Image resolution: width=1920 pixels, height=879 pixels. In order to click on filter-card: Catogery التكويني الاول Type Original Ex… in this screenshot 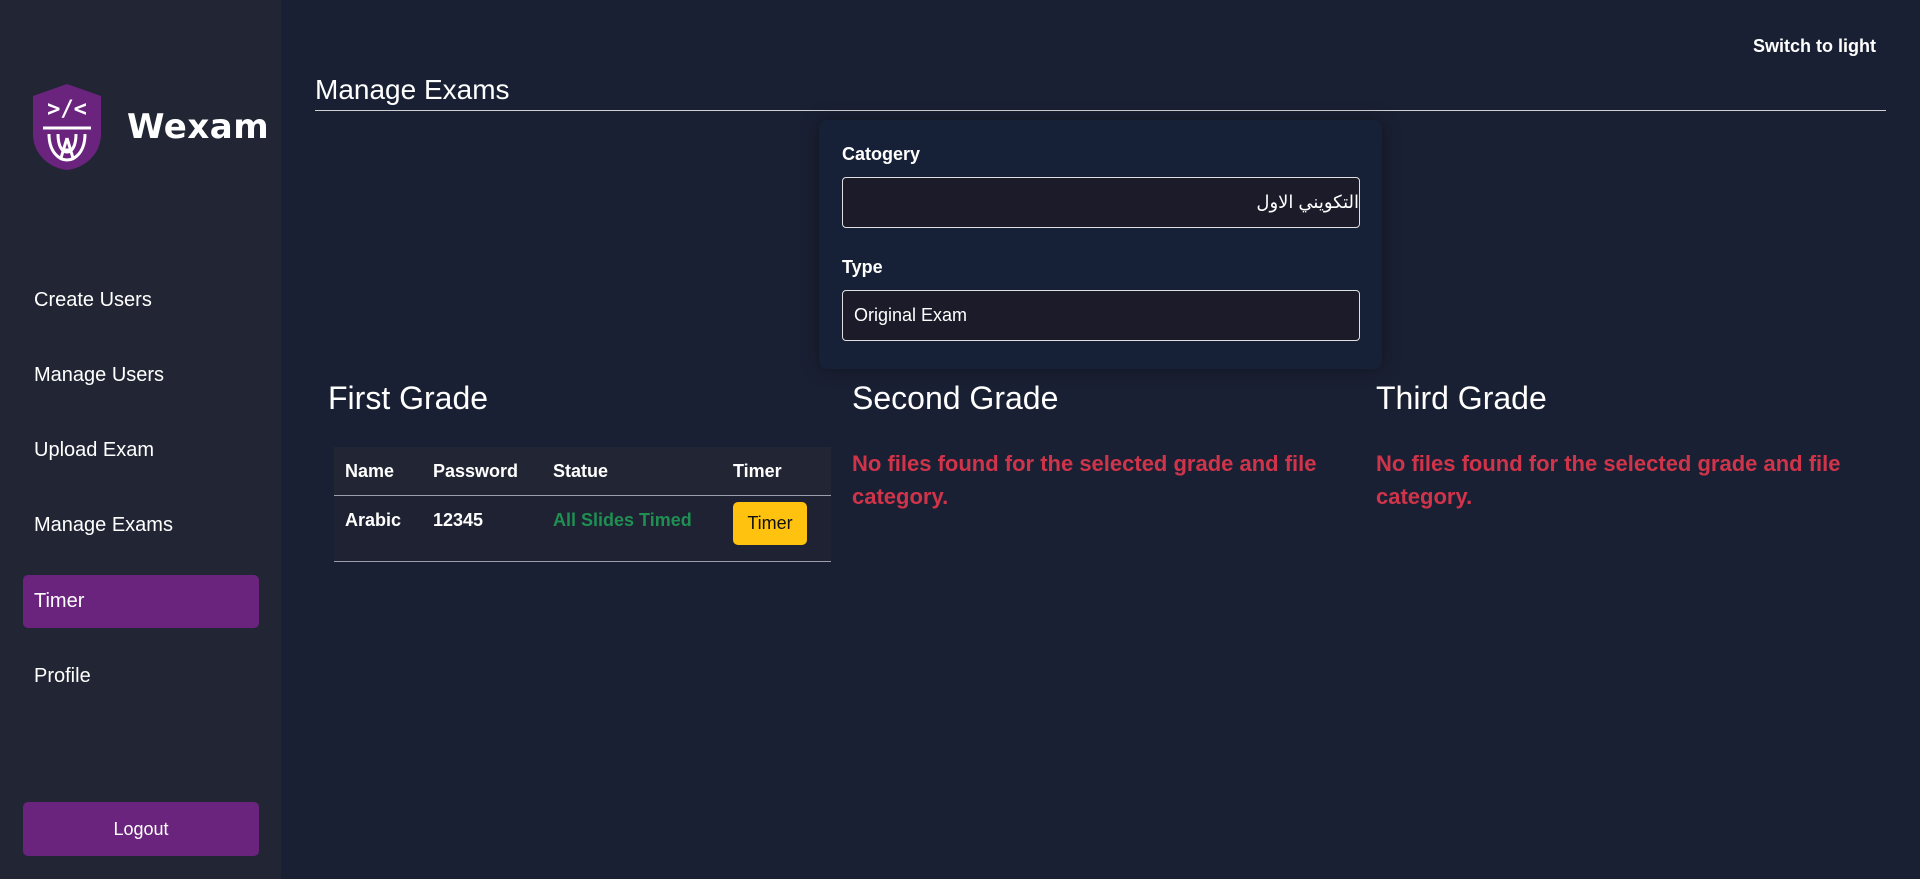, I will do `click(1100, 244)`.